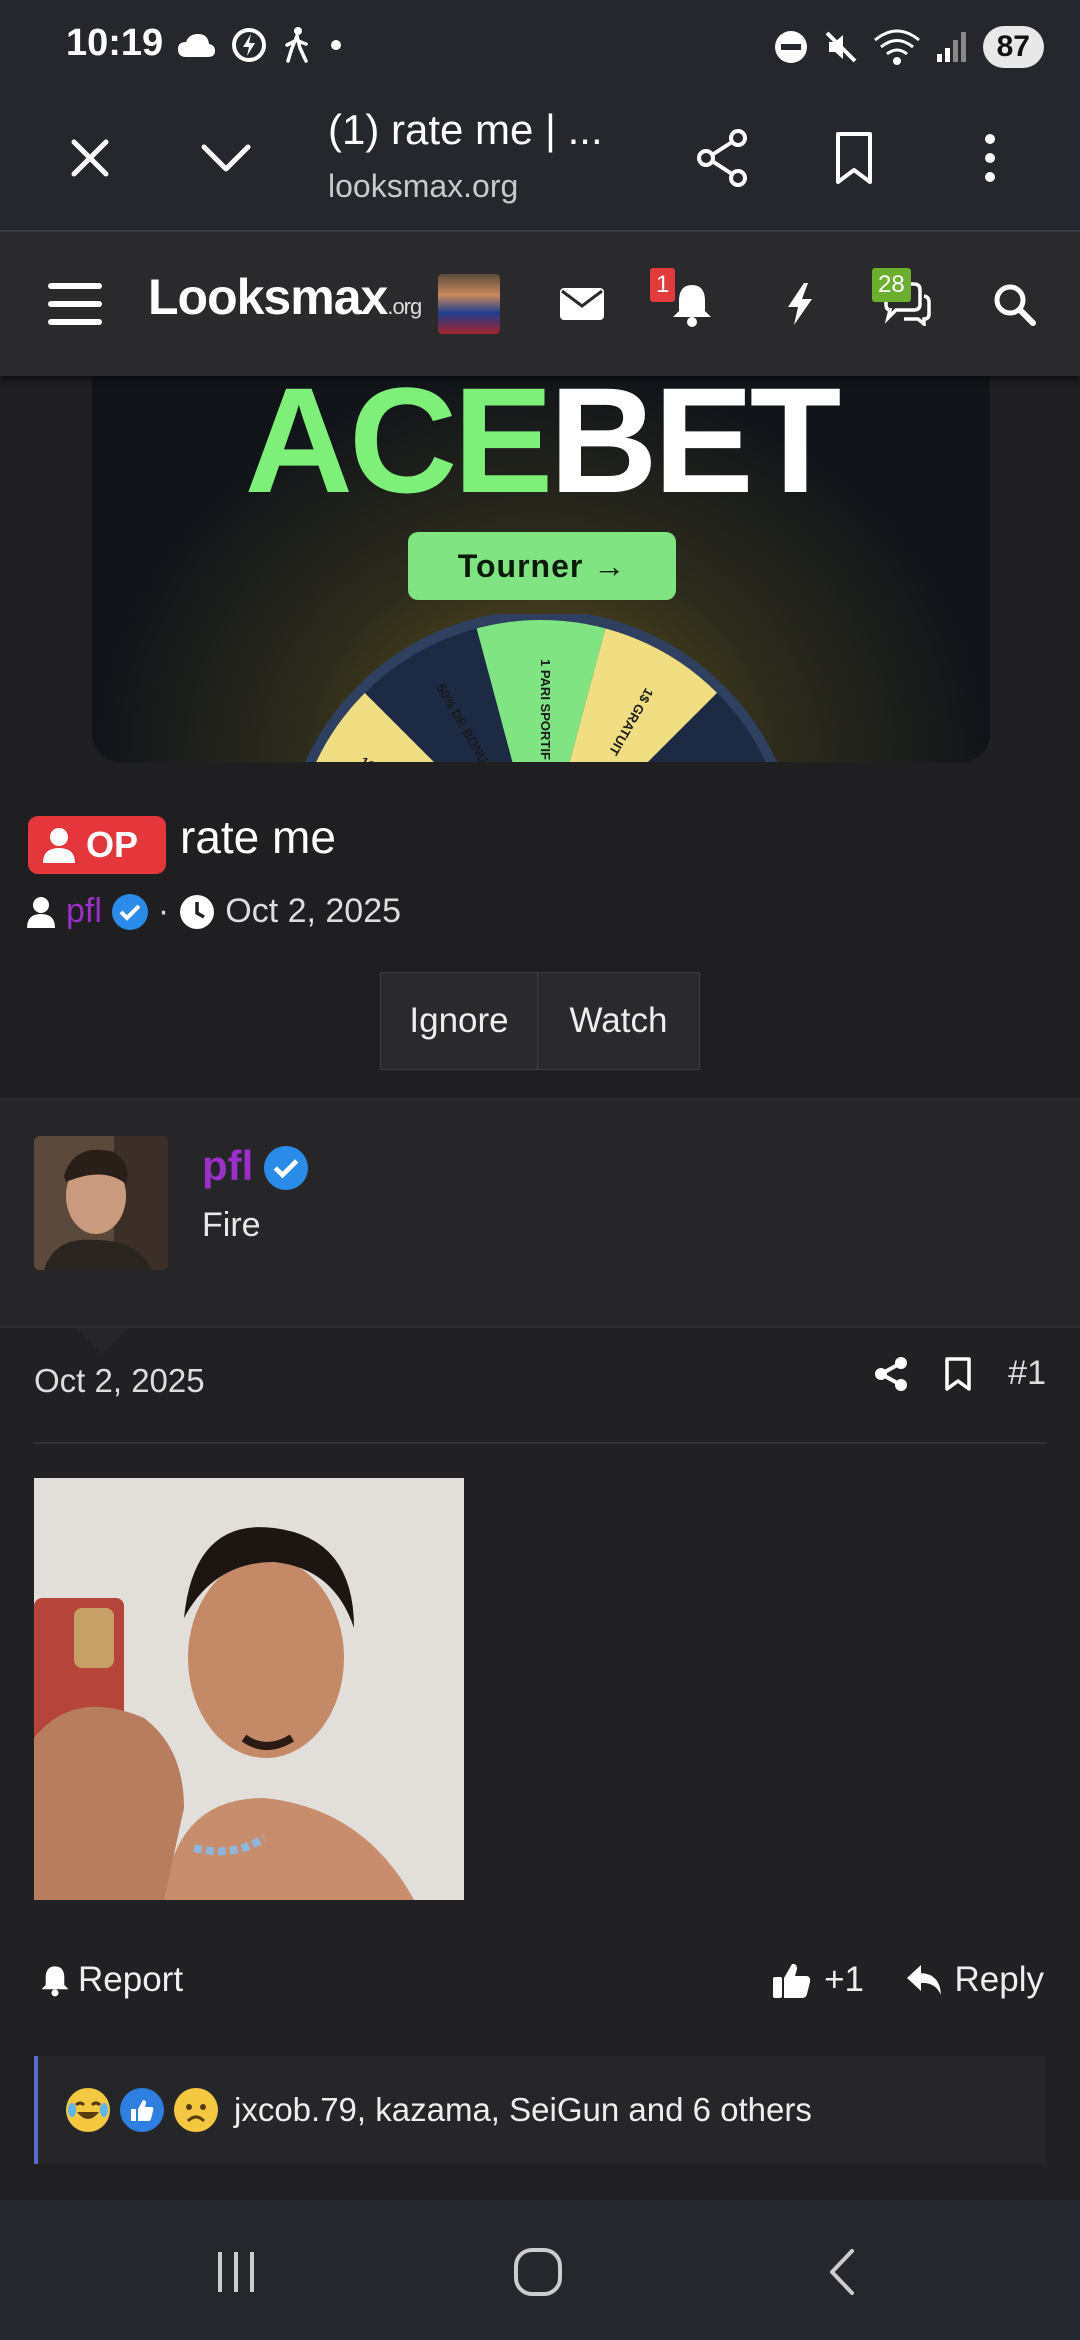 This screenshot has width=1080, height=2340. What do you see at coordinates (469, 304) in the screenshot?
I see `user-avatar-button` at bounding box center [469, 304].